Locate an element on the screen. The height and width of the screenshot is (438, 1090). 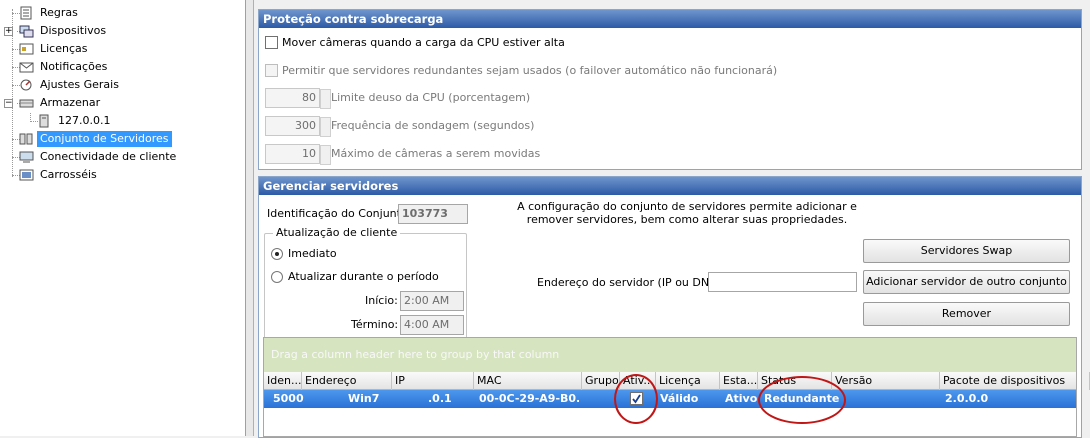
swap-servers-button: Servidores Swap is located at coordinates (966, 251).